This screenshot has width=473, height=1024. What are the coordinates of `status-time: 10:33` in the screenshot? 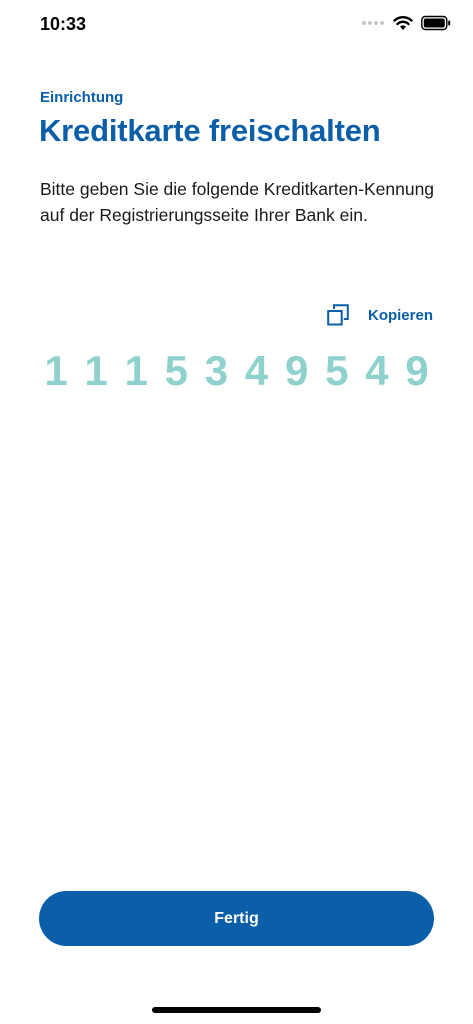 It's located at (63, 24).